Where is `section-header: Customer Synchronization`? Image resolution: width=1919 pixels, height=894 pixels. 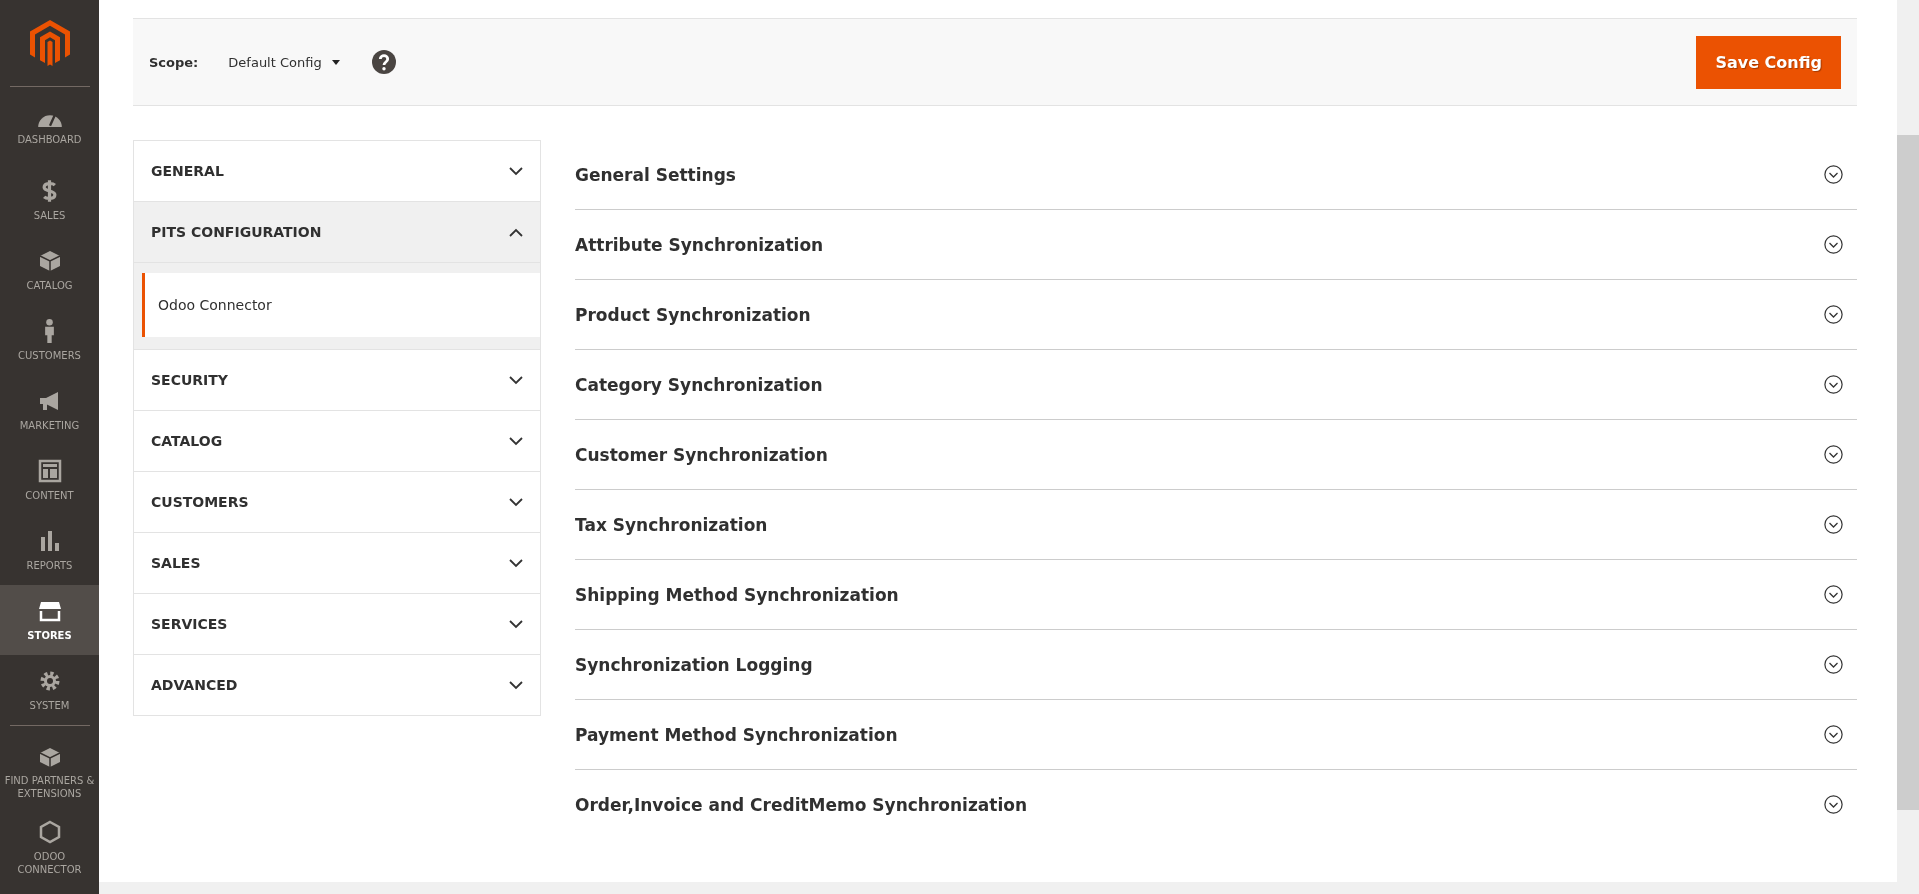 section-header: Customer Synchronization is located at coordinates (1216, 455).